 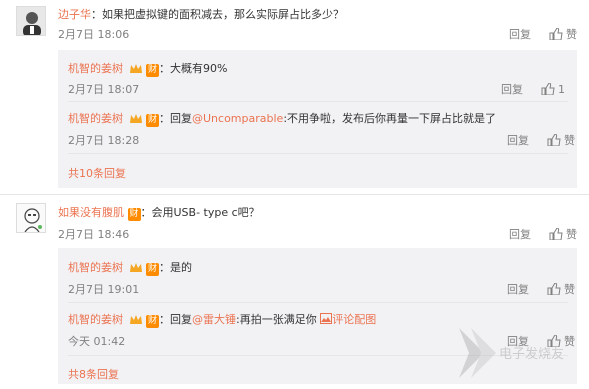 I want to click on reply-text: :不用争啦，发布后你再量一下屏占比就是了, so click(x=390, y=118).